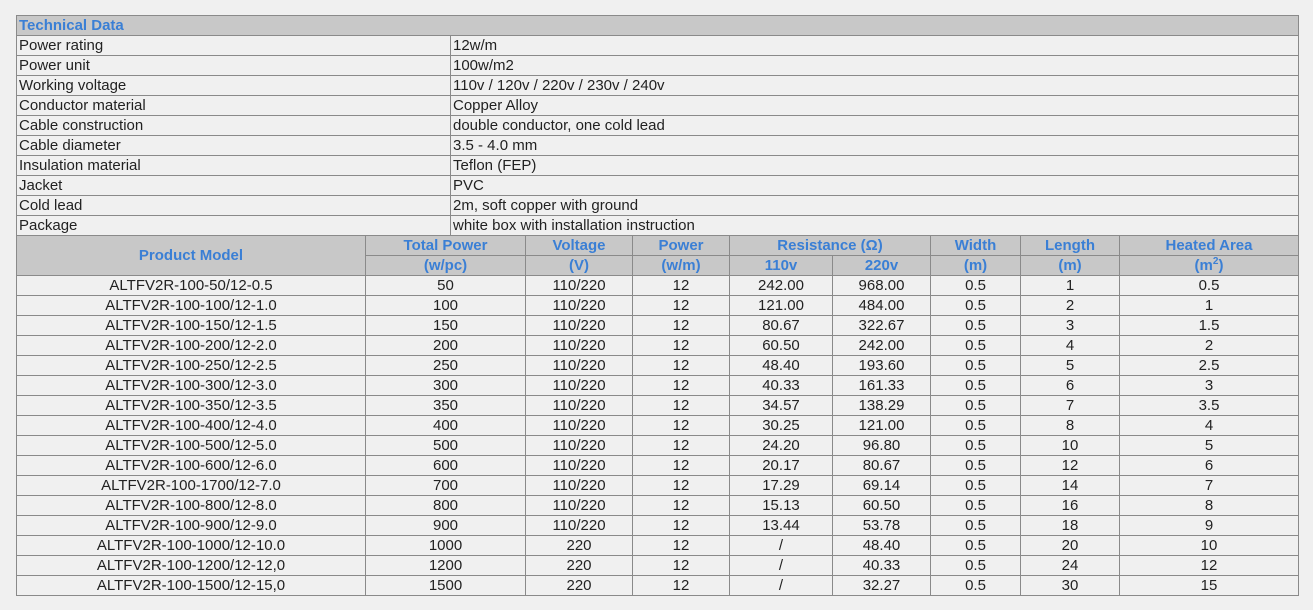 The image size is (1313, 610). What do you see at coordinates (1209, 525) in the screenshot?
I see `cell-heated-area: 9` at bounding box center [1209, 525].